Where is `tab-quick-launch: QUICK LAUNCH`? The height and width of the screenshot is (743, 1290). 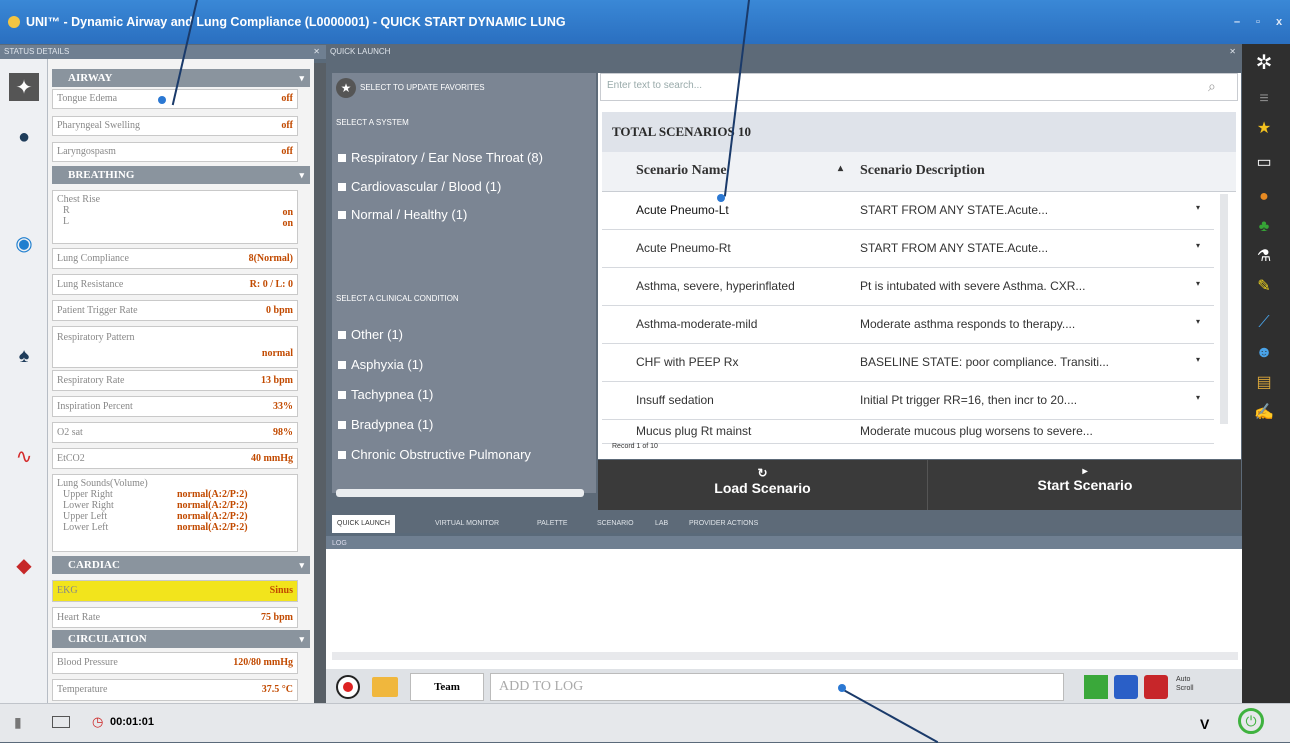 tab-quick-launch: QUICK LAUNCH is located at coordinates (363, 524).